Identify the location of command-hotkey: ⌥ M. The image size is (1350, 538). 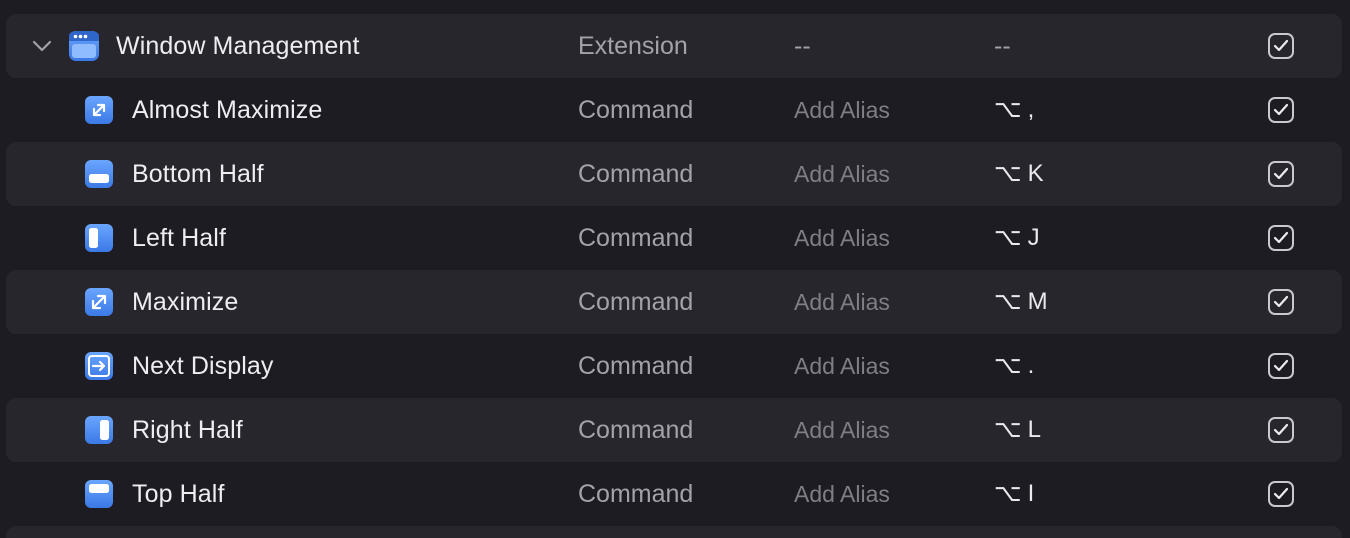
(1021, 302).